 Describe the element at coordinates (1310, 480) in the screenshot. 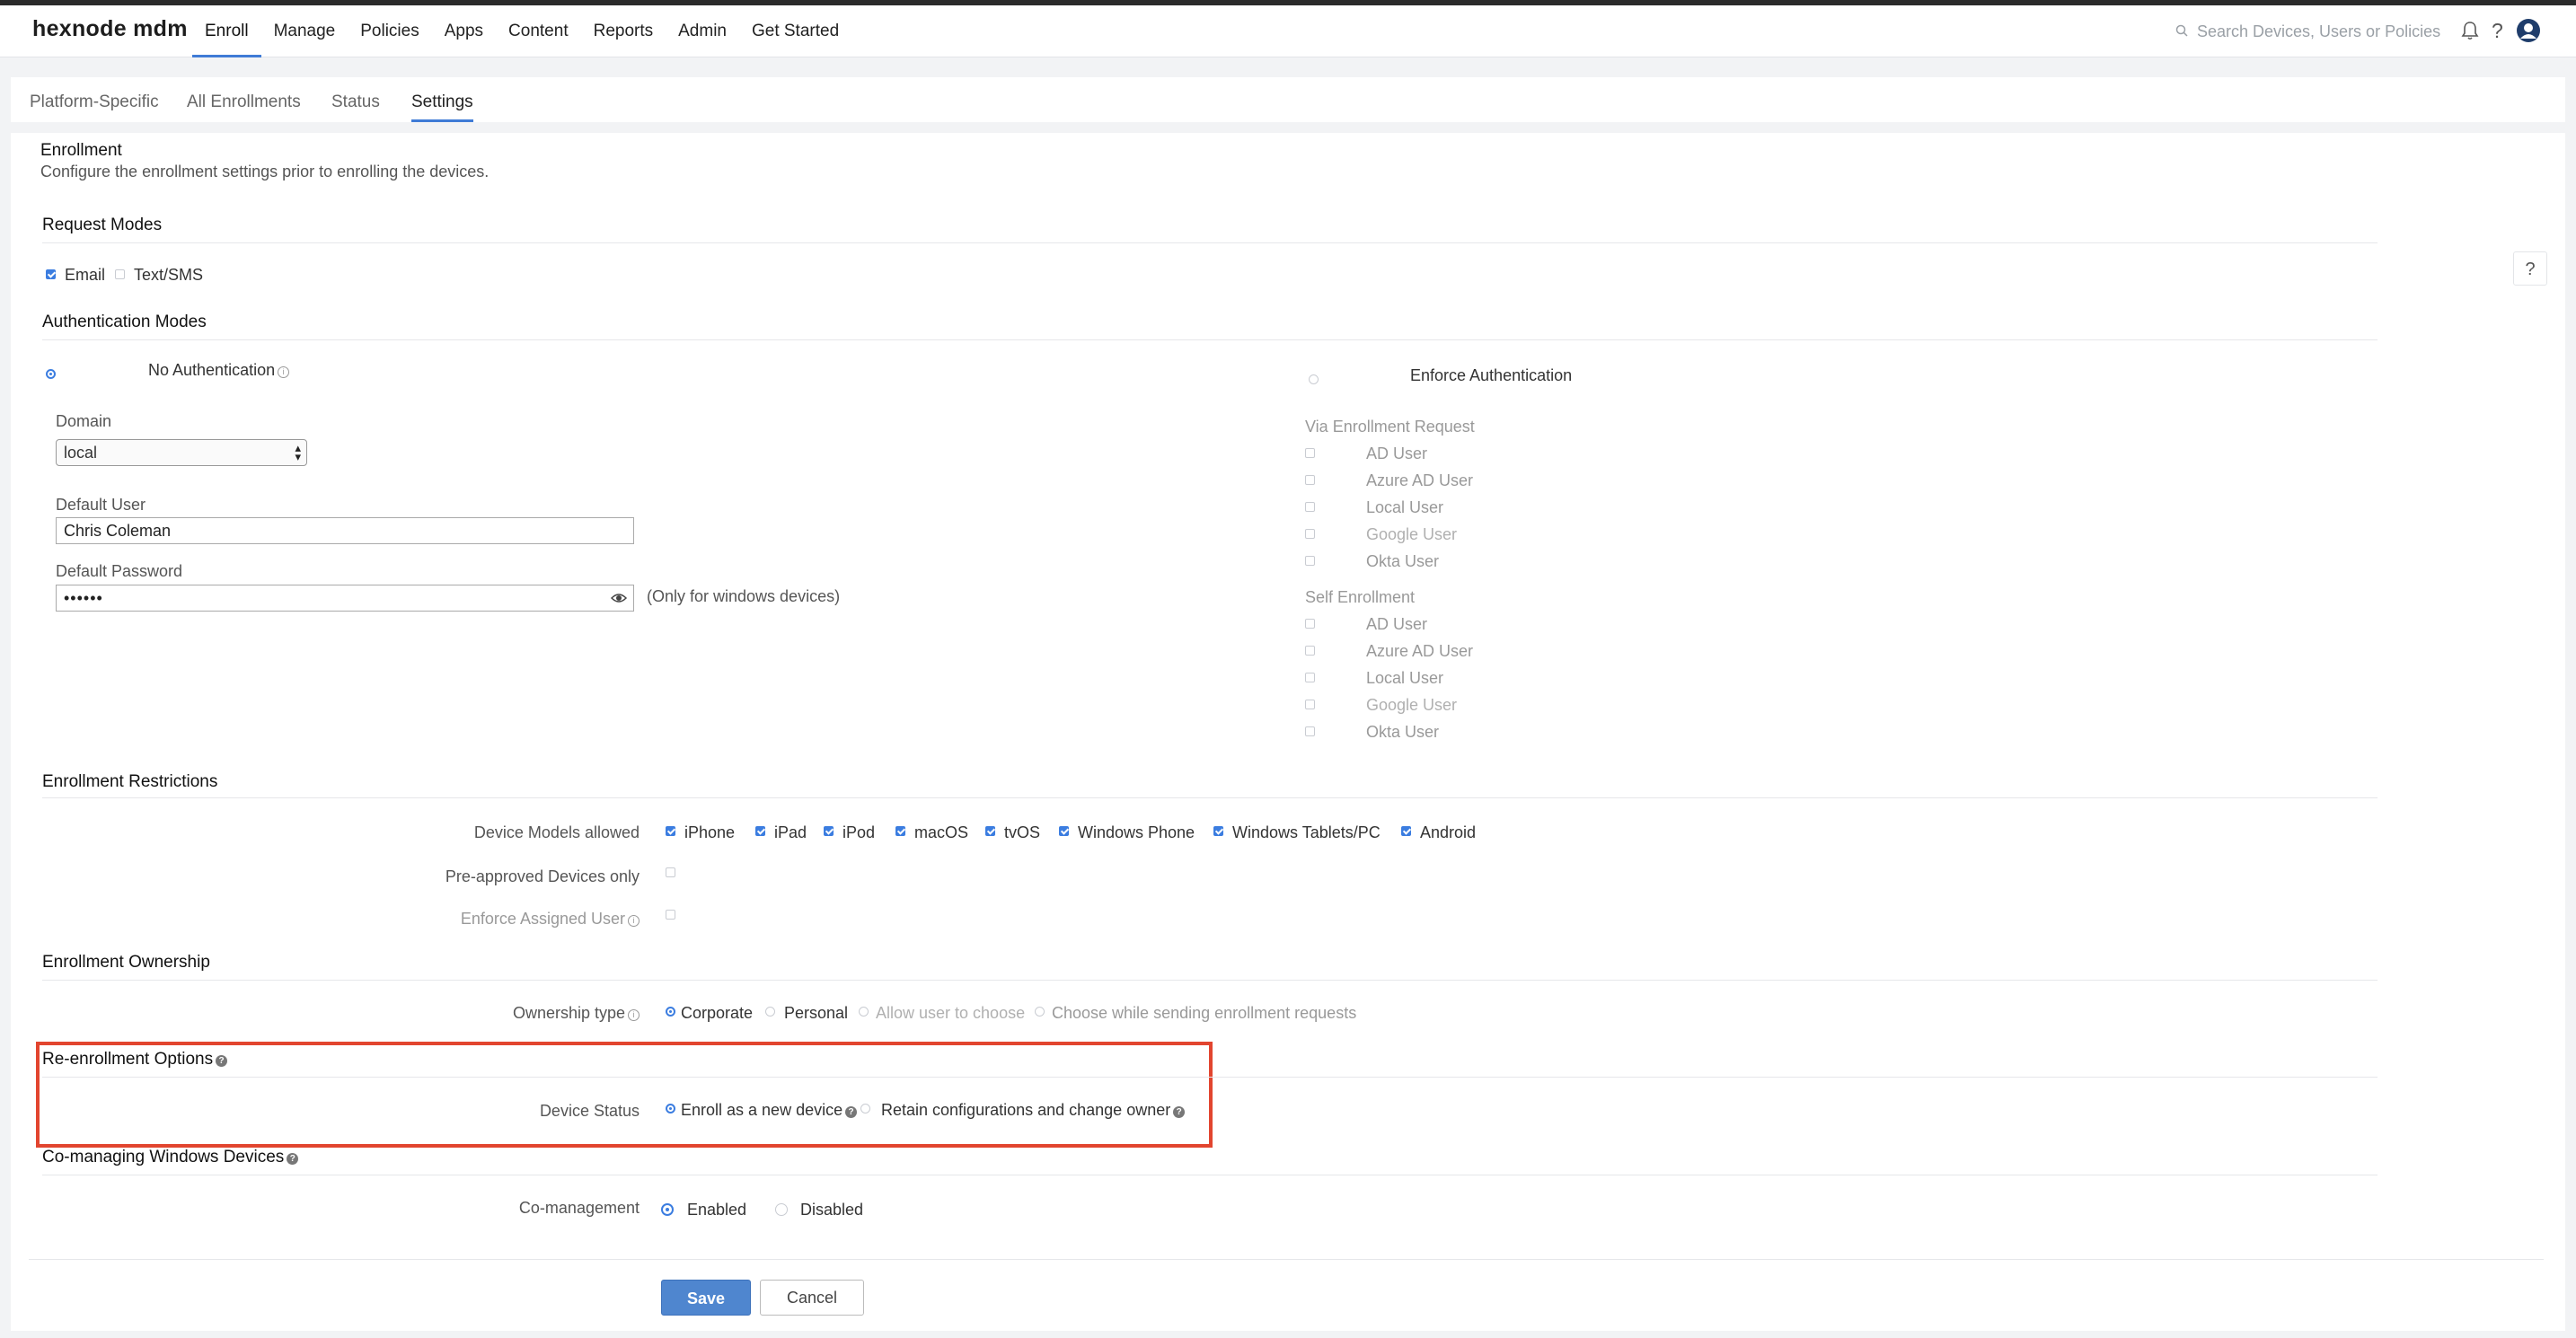

I see `via-azure-ad-user-checkbox` at that location.